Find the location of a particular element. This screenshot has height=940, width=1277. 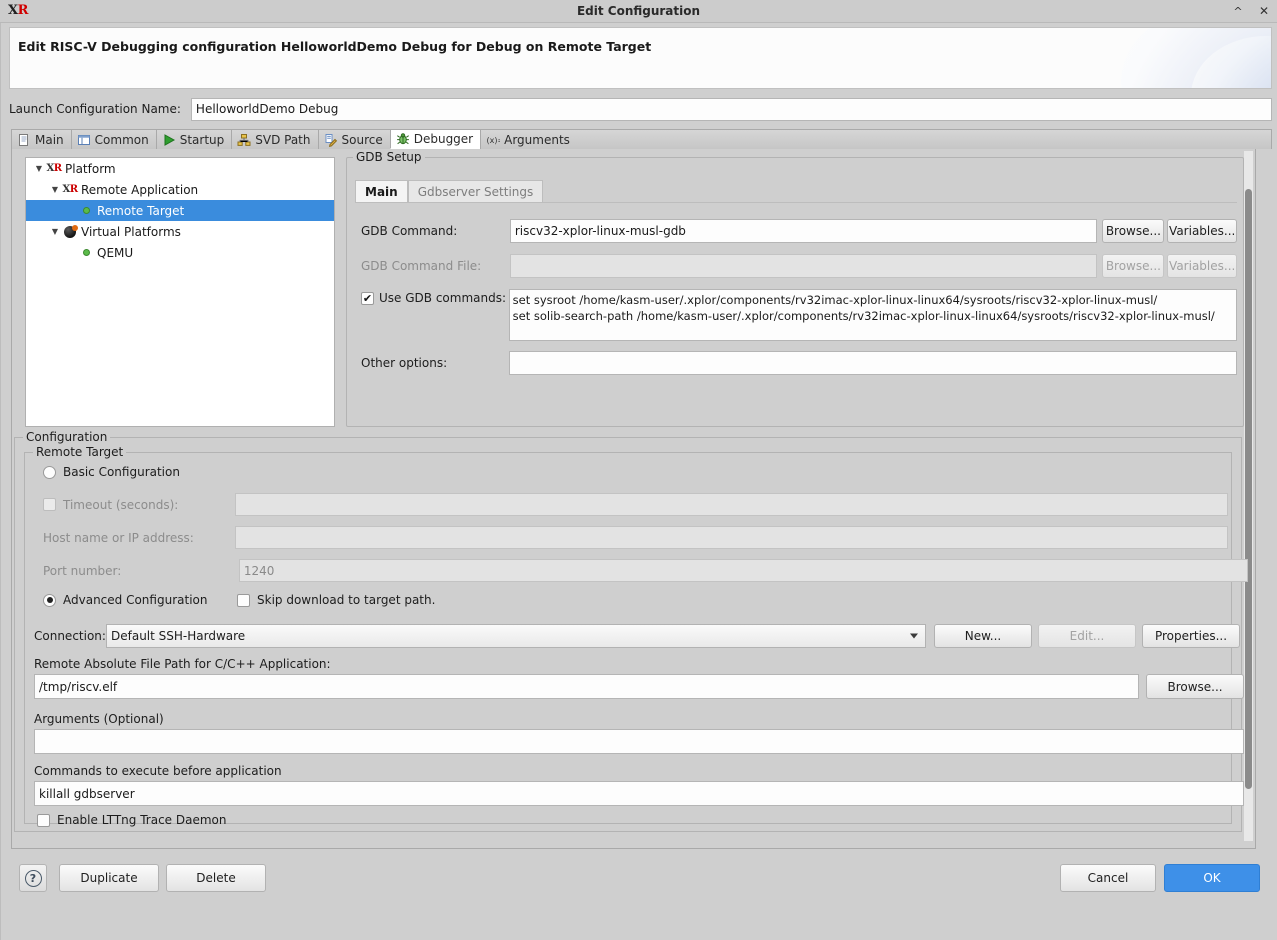

basic-configuration-radio-row: Basic Configuration is located at coordinates (111, 472).